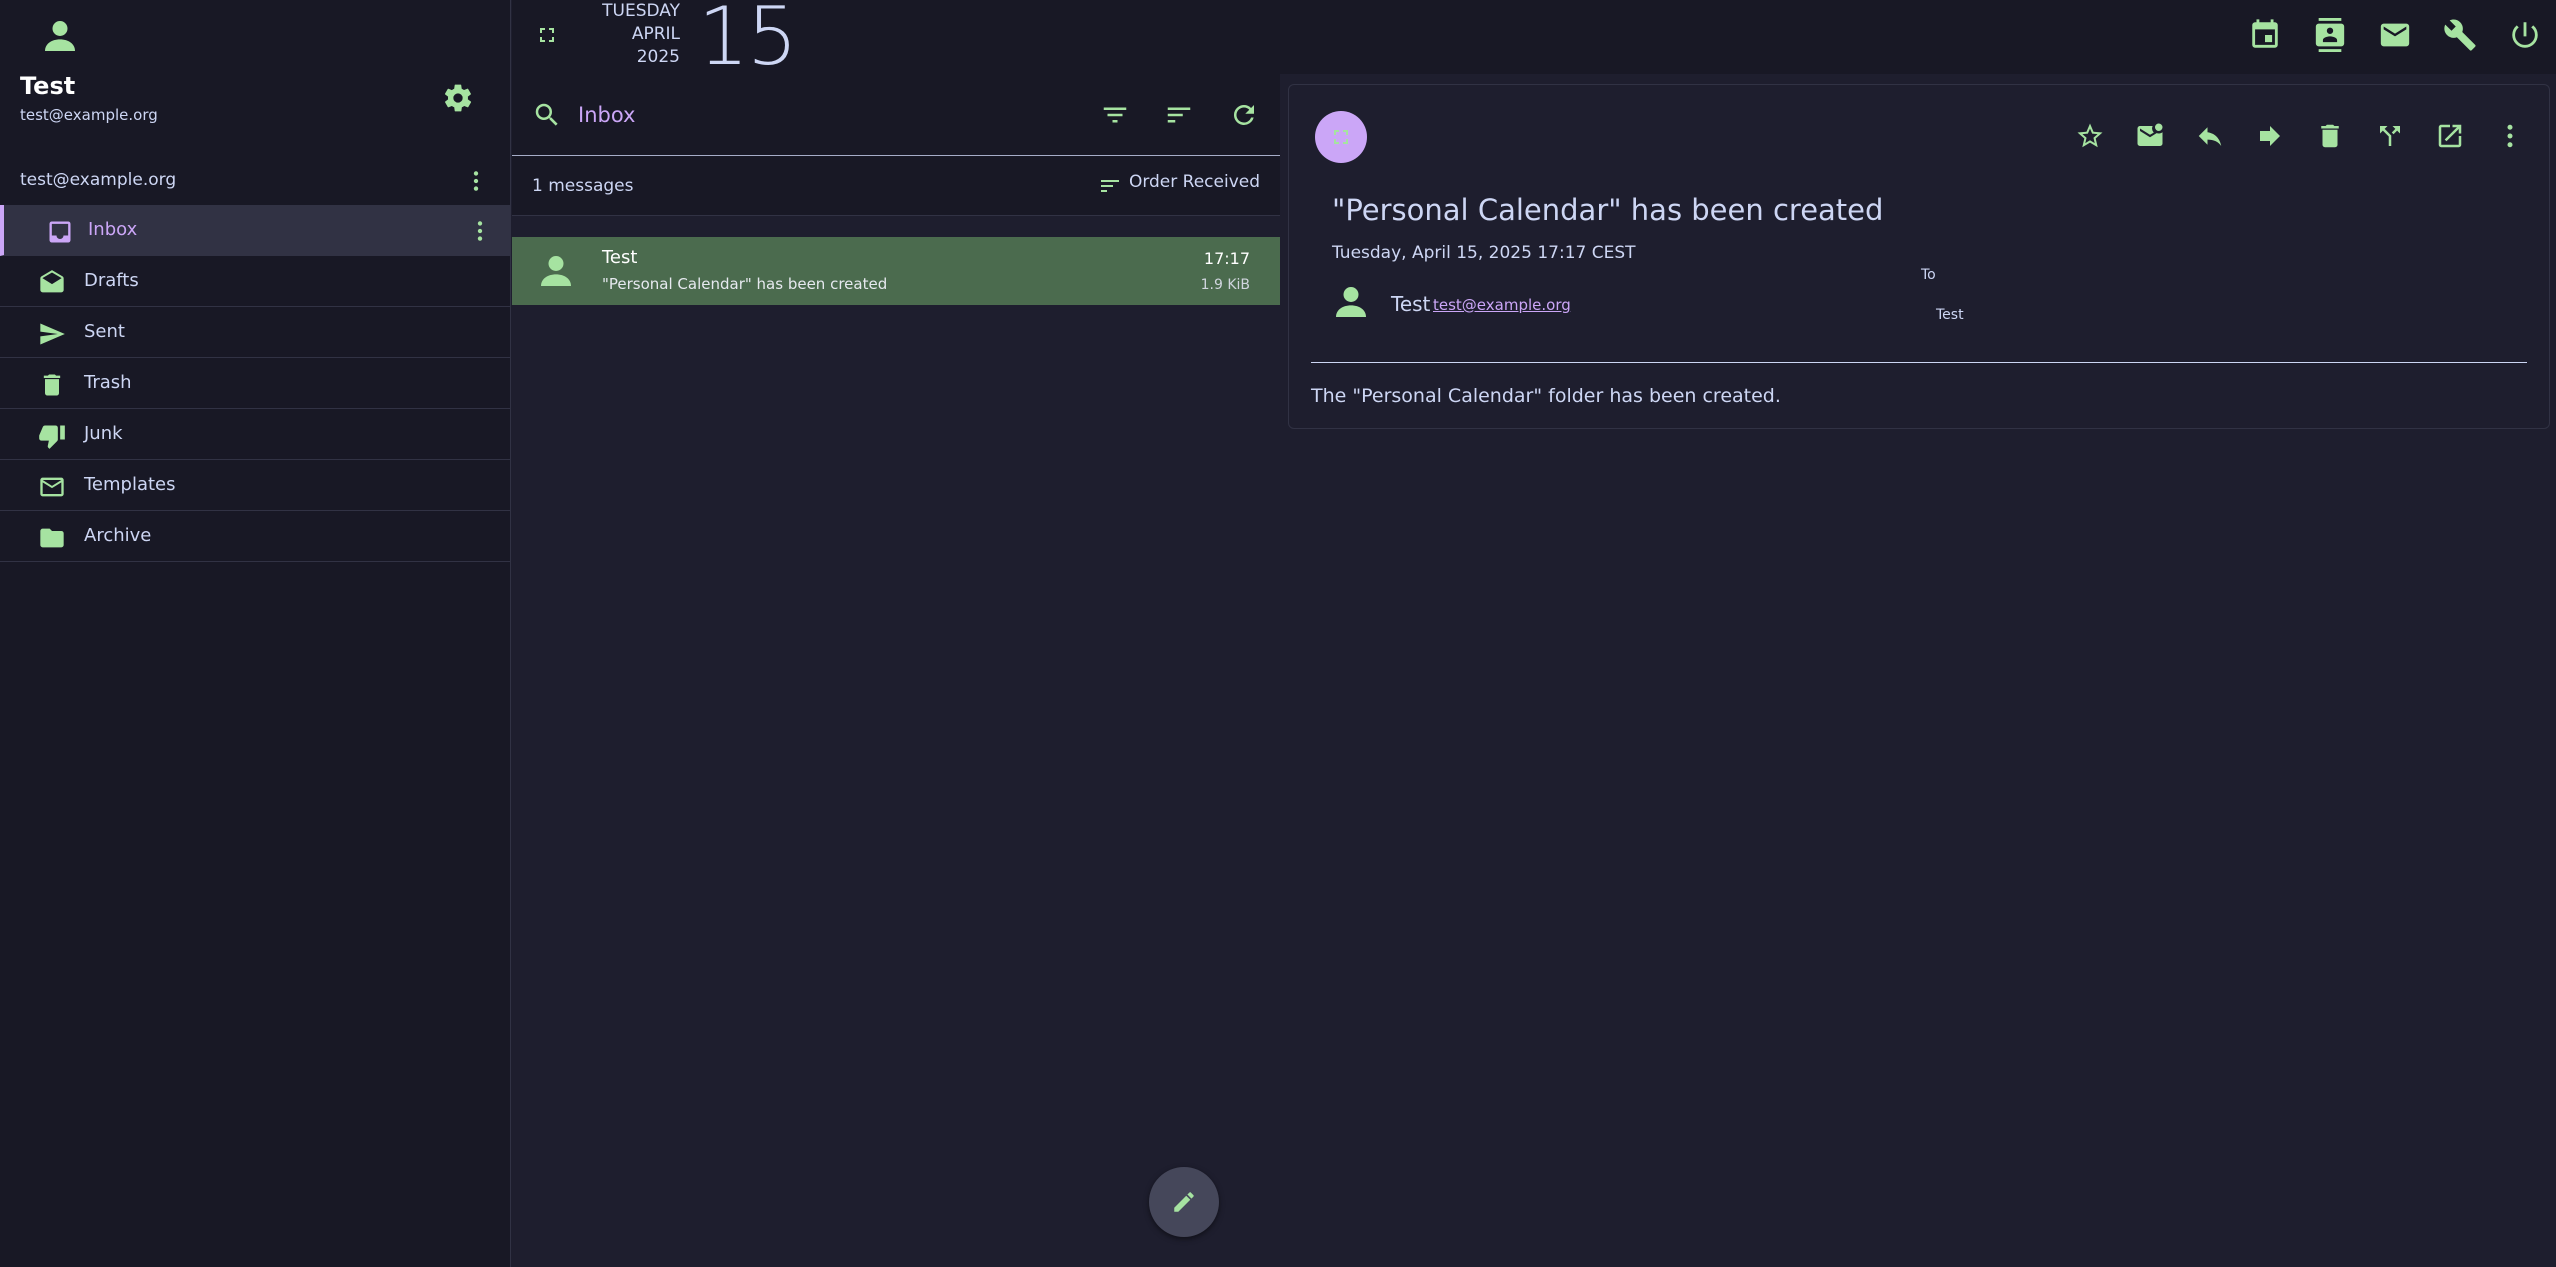  I want to click on user-name: Test, so click(48, 86).